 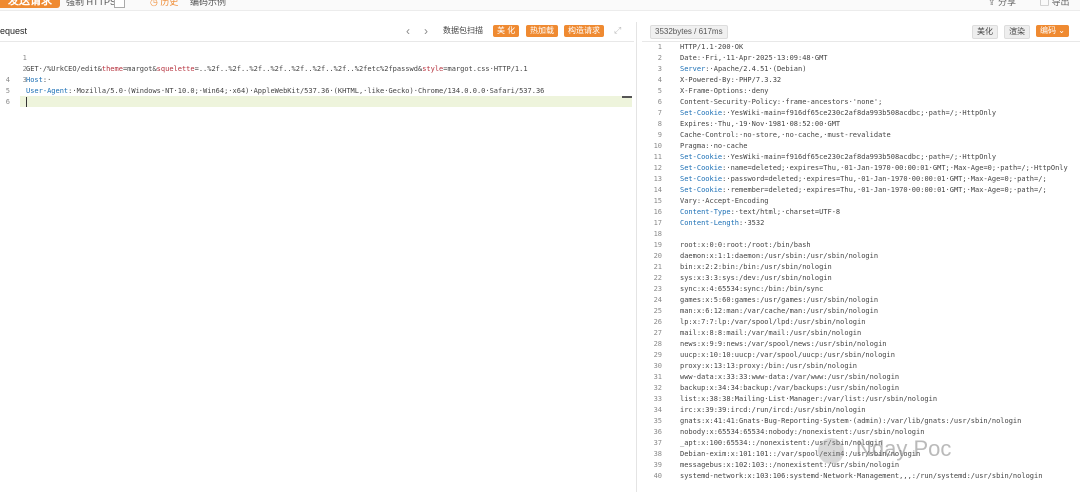 What do you see at coordinates (1002, 4) in the screenshot?
I see `share-button: ⇪ 分享` at bounding box center [1002, 4].